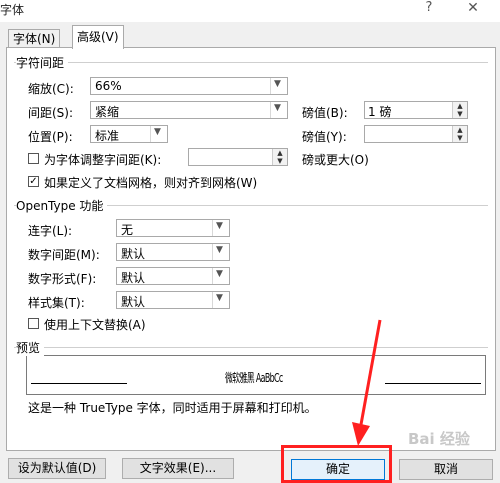 This screenshot has width=500, height=483. I want to click on preview-sample-text: 微软雅黑 AaBbCc, so click(254, 378).